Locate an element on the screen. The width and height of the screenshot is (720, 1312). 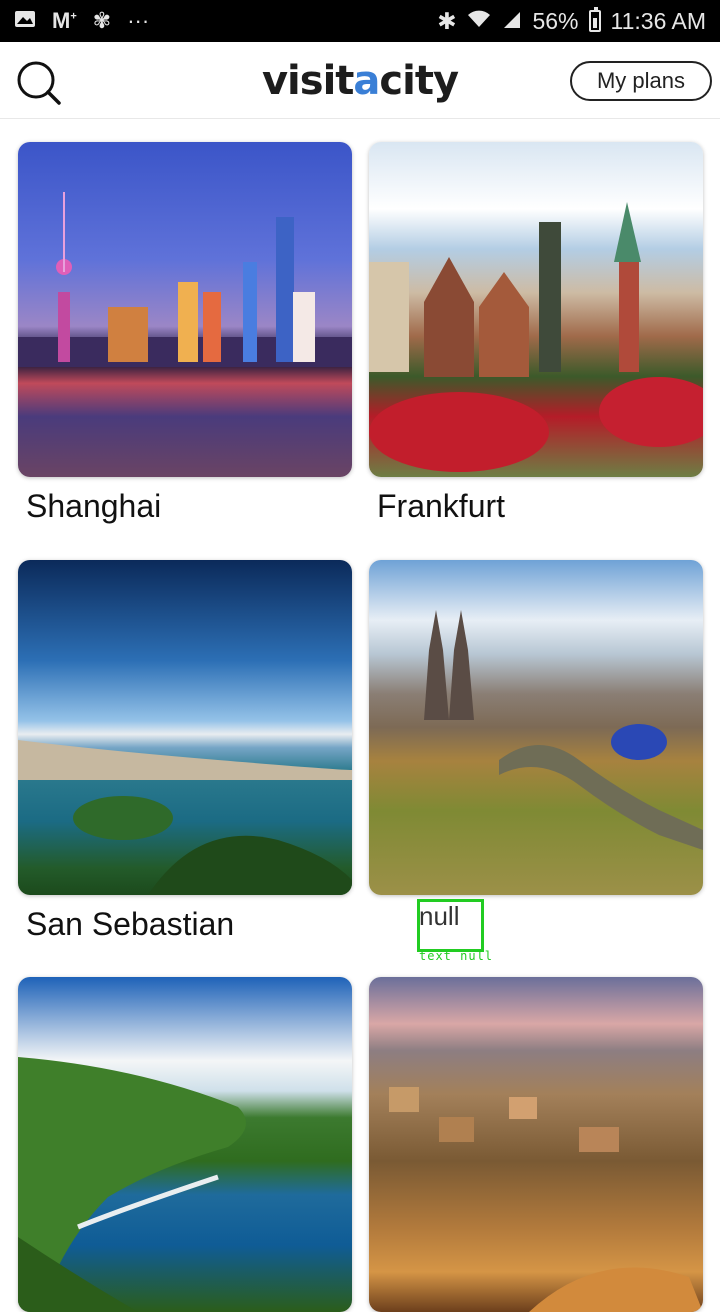
battery-icon is located at coordinates (594, 19).